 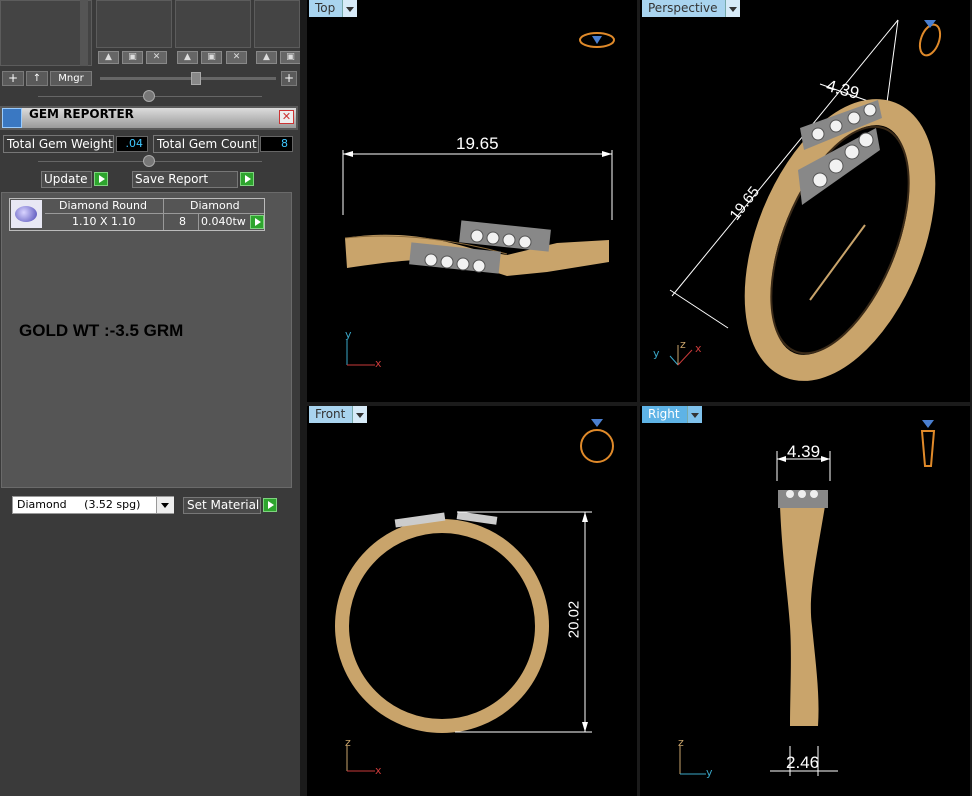 What do you see at coordinates (455, 258) in the screenshot?
I see `gem-setting-front` at bounding box center [455, 258].